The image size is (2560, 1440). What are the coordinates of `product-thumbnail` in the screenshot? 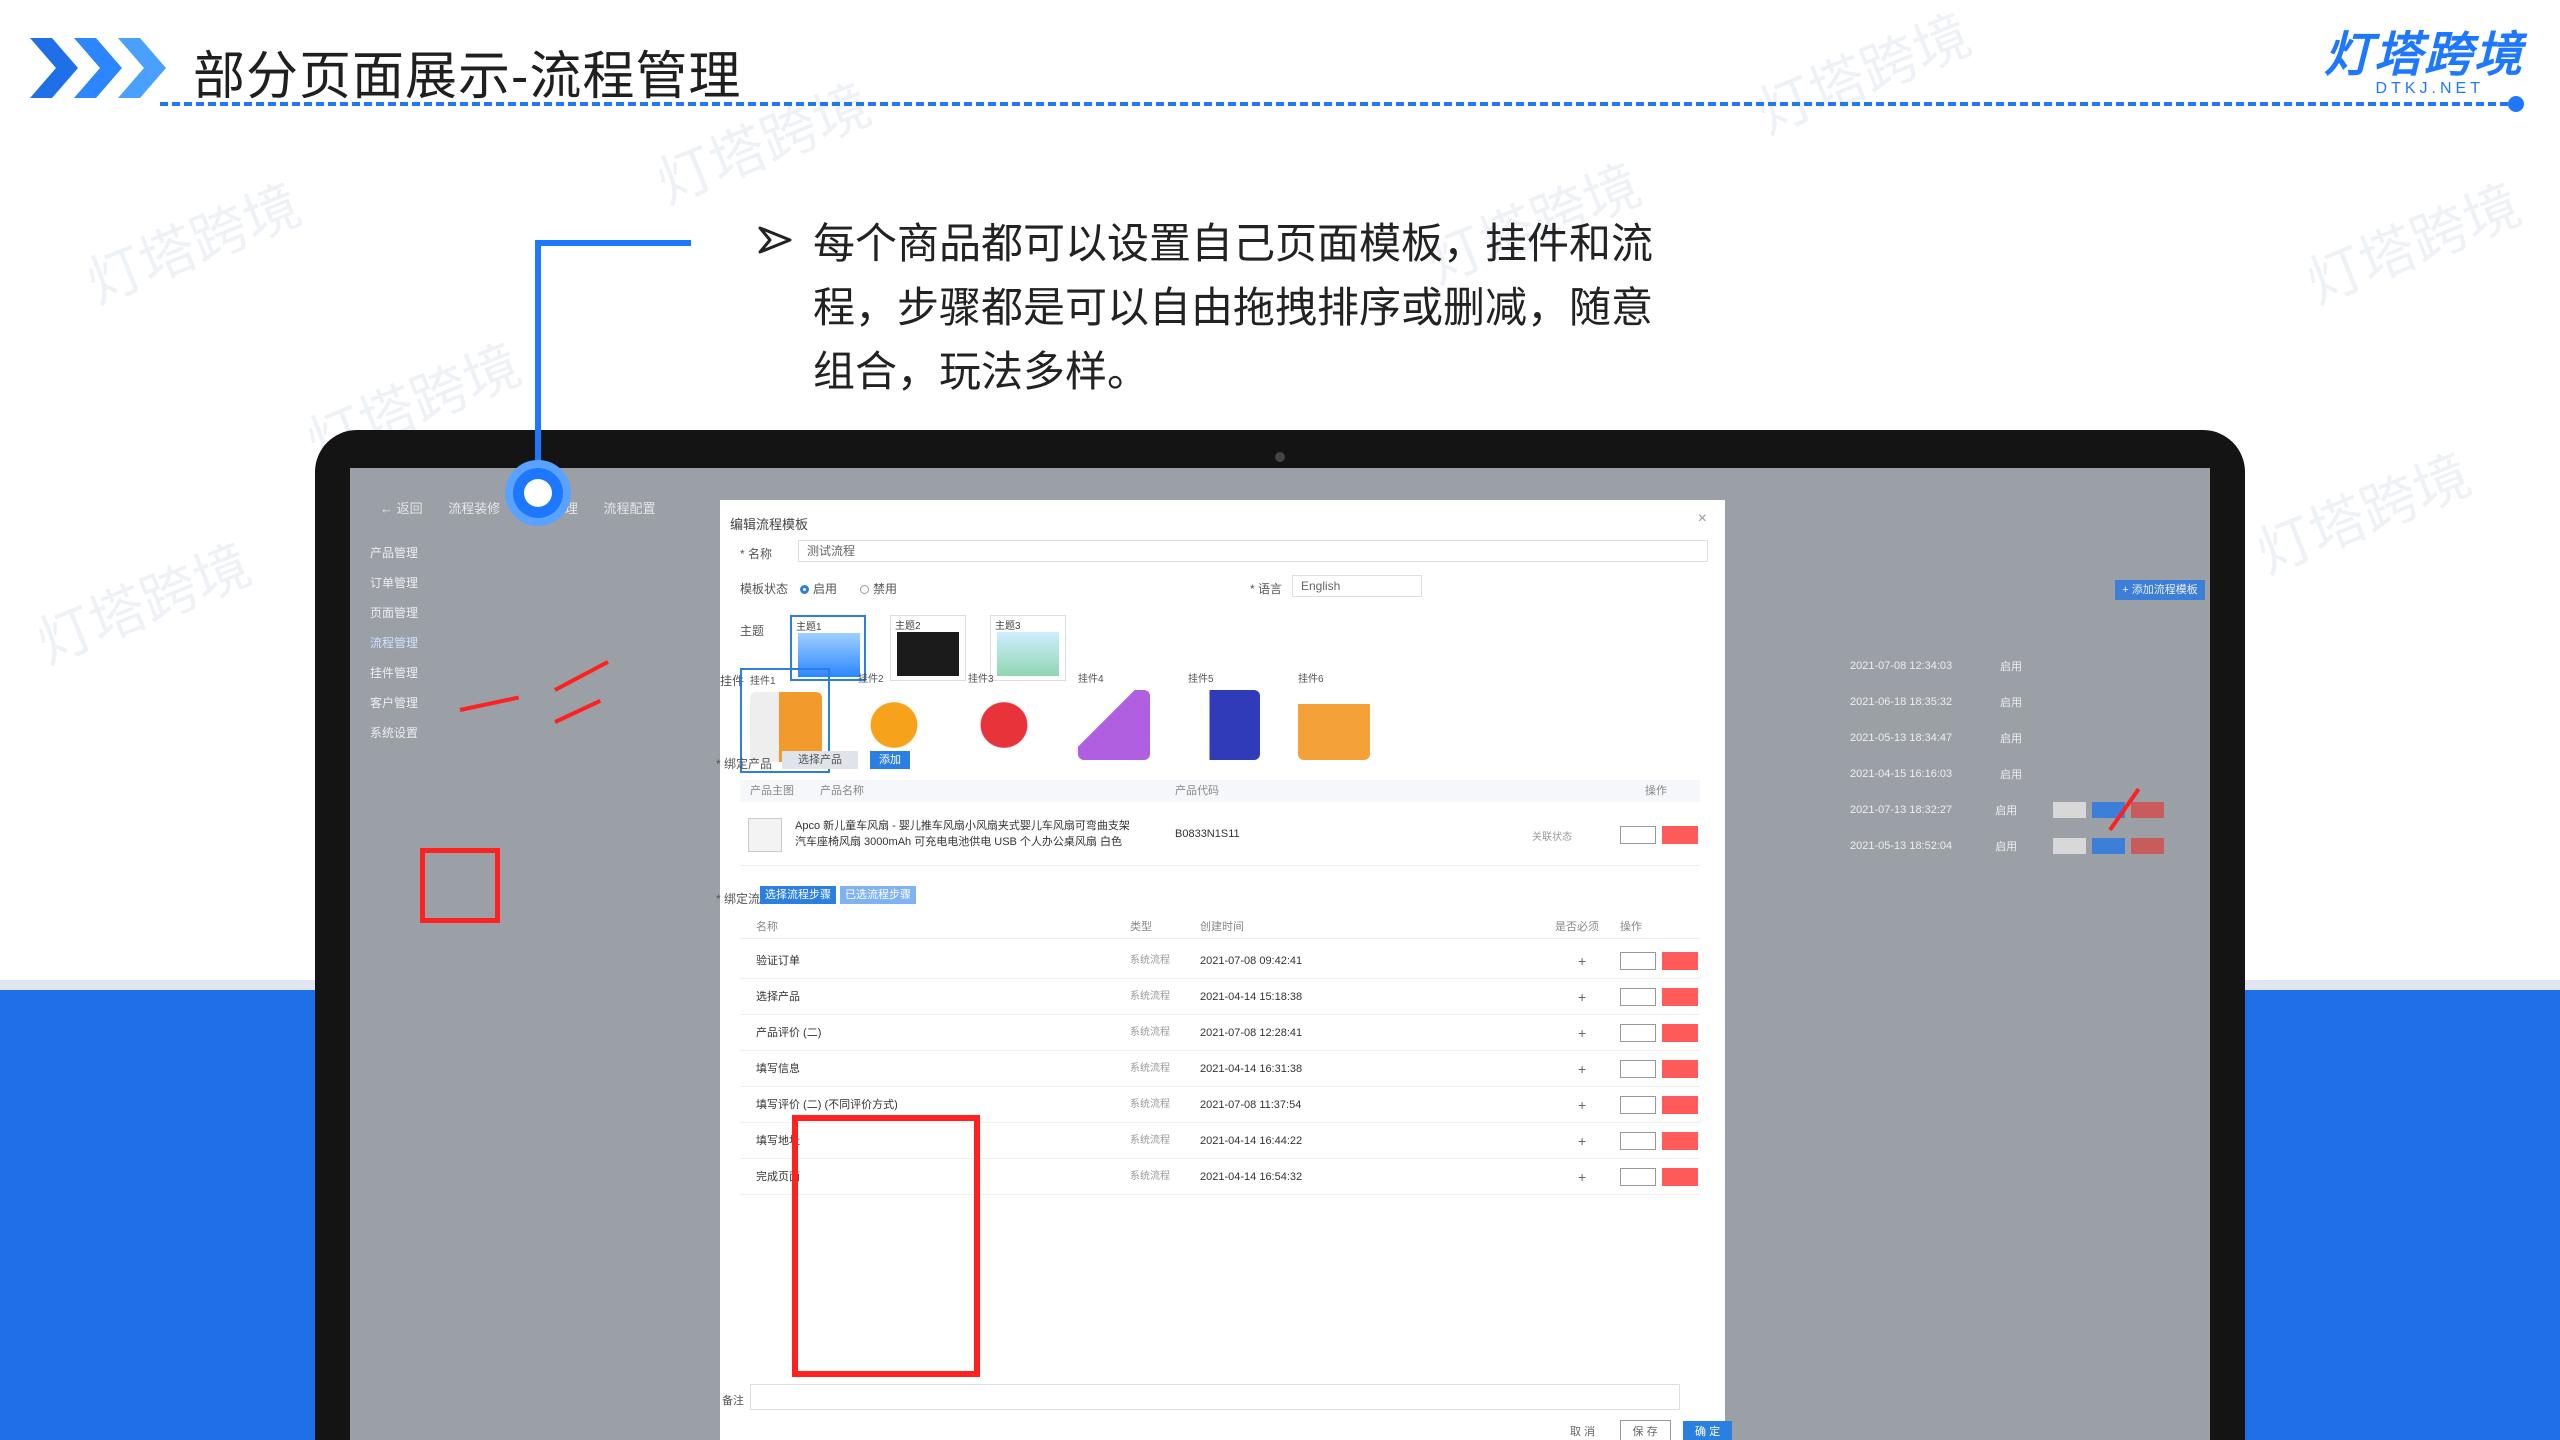 It's located at (765, 835).